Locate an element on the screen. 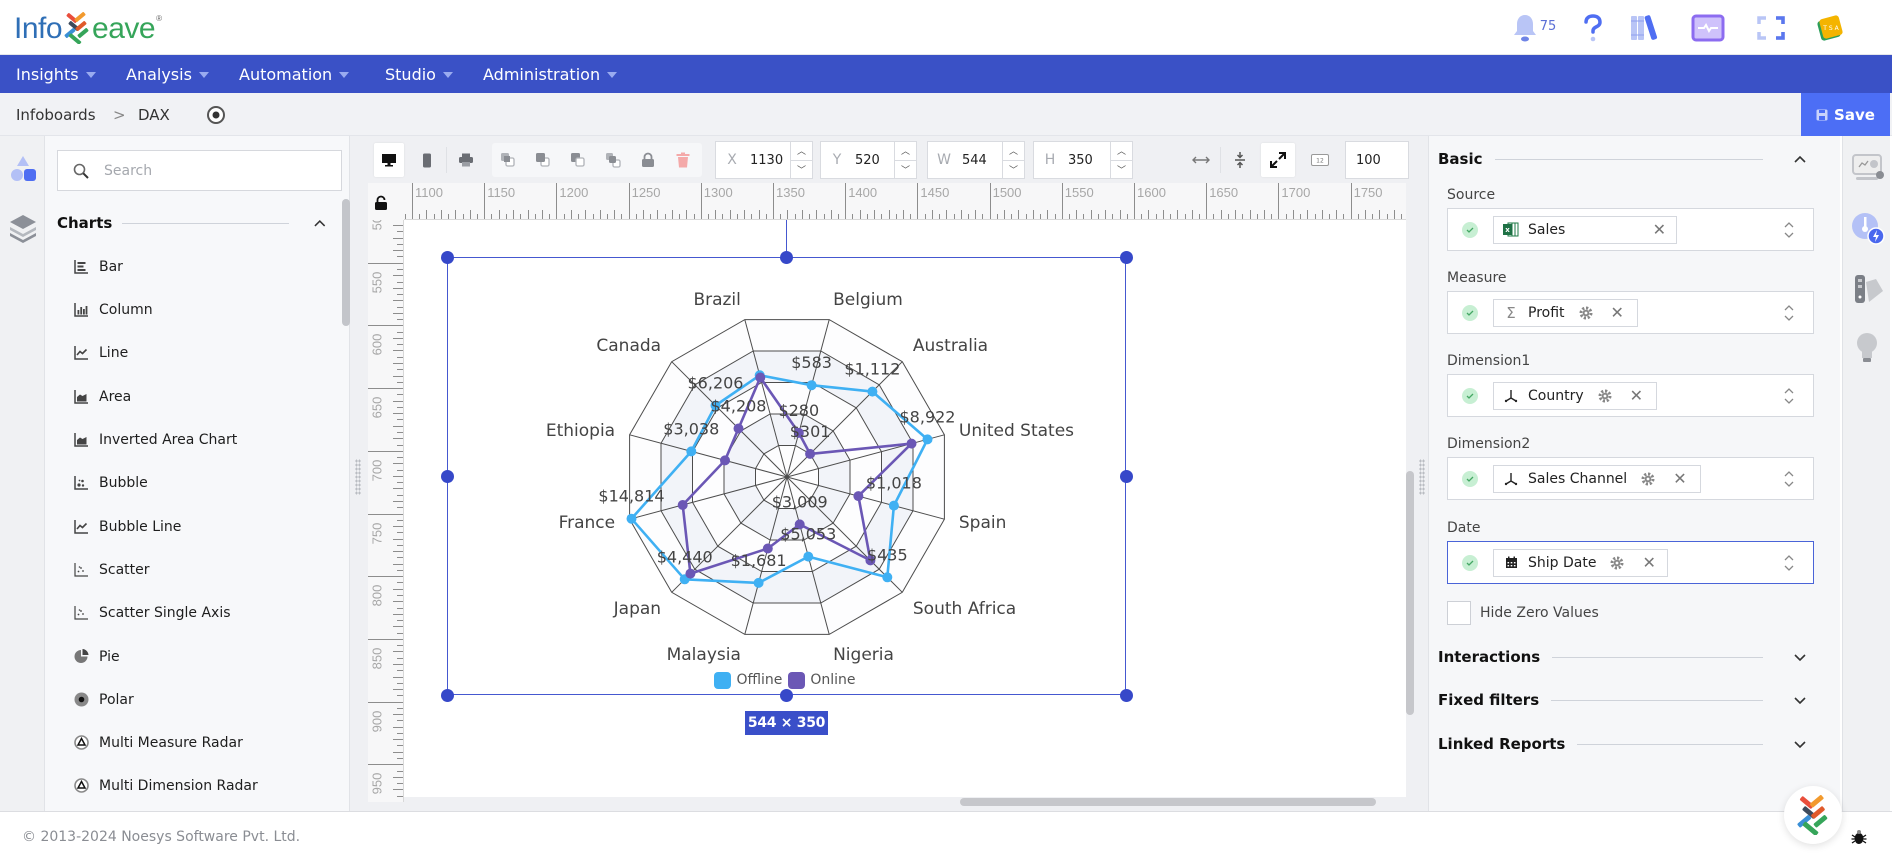 Image resolution: width=1892 pixels, height=867 pixels. w-stepper: ︿ ﹀ is located at coordinates (1013, 160).